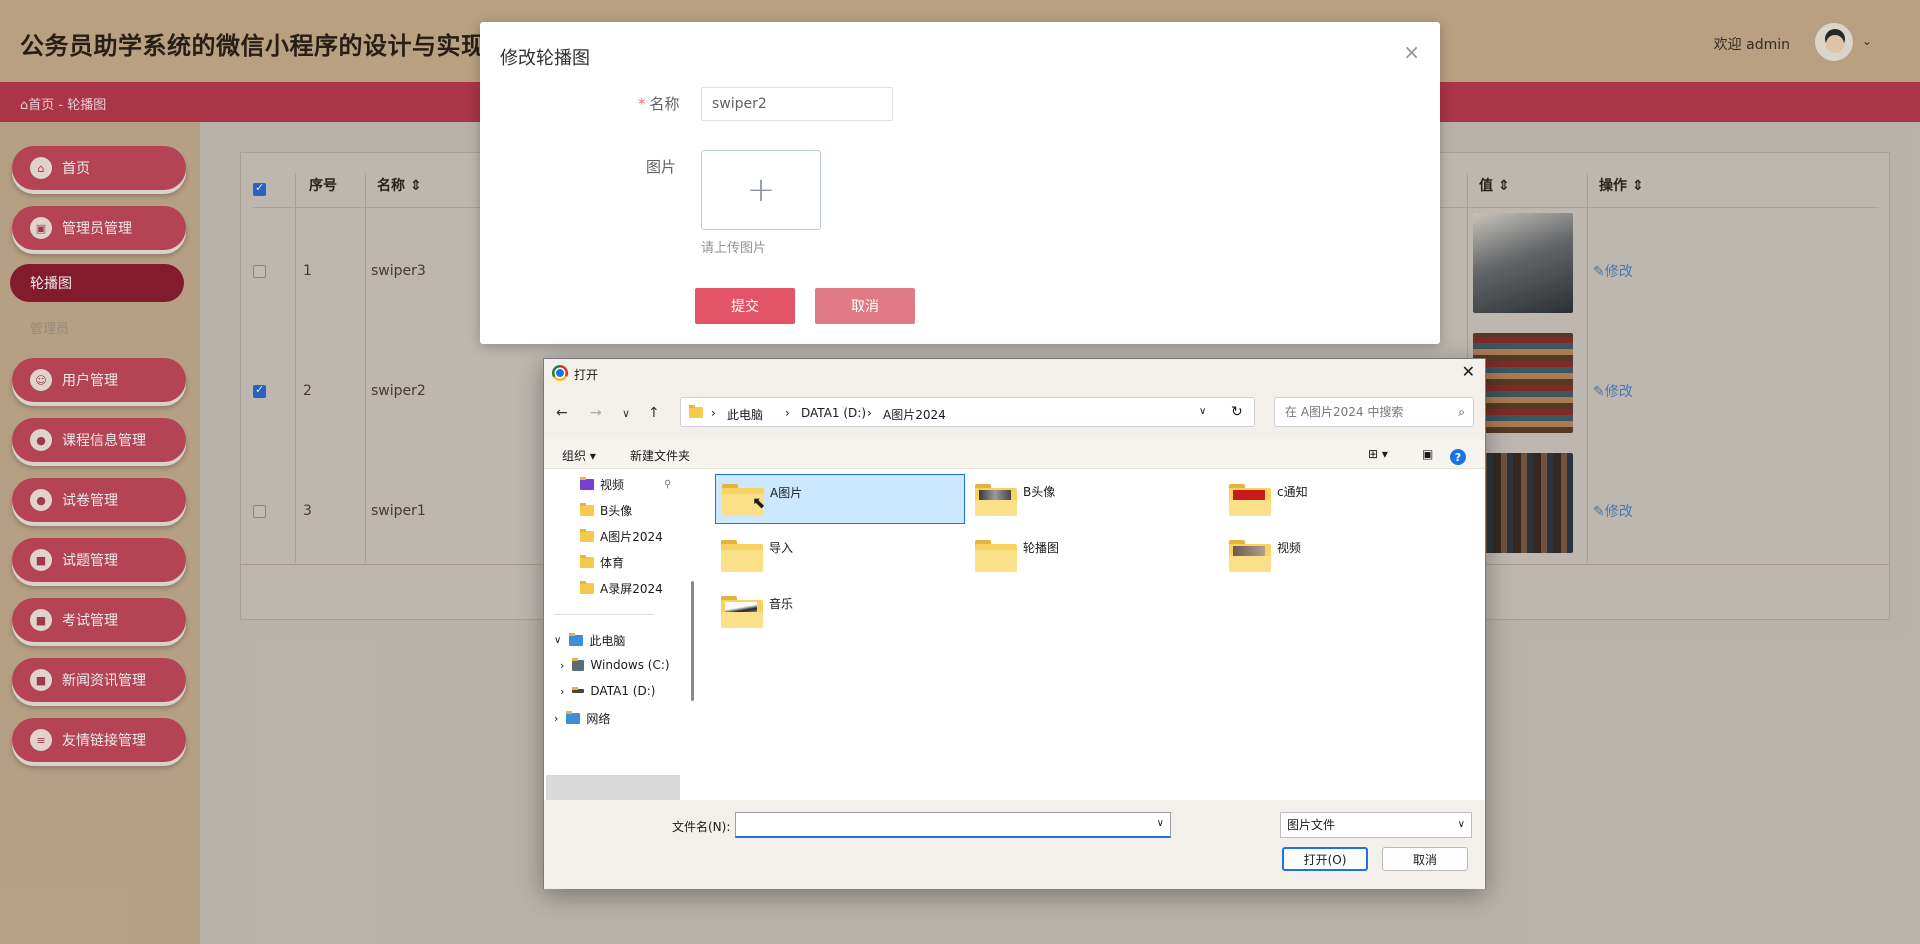  I want to click on tree-item-label: Windows (C:), so click(630, 665).